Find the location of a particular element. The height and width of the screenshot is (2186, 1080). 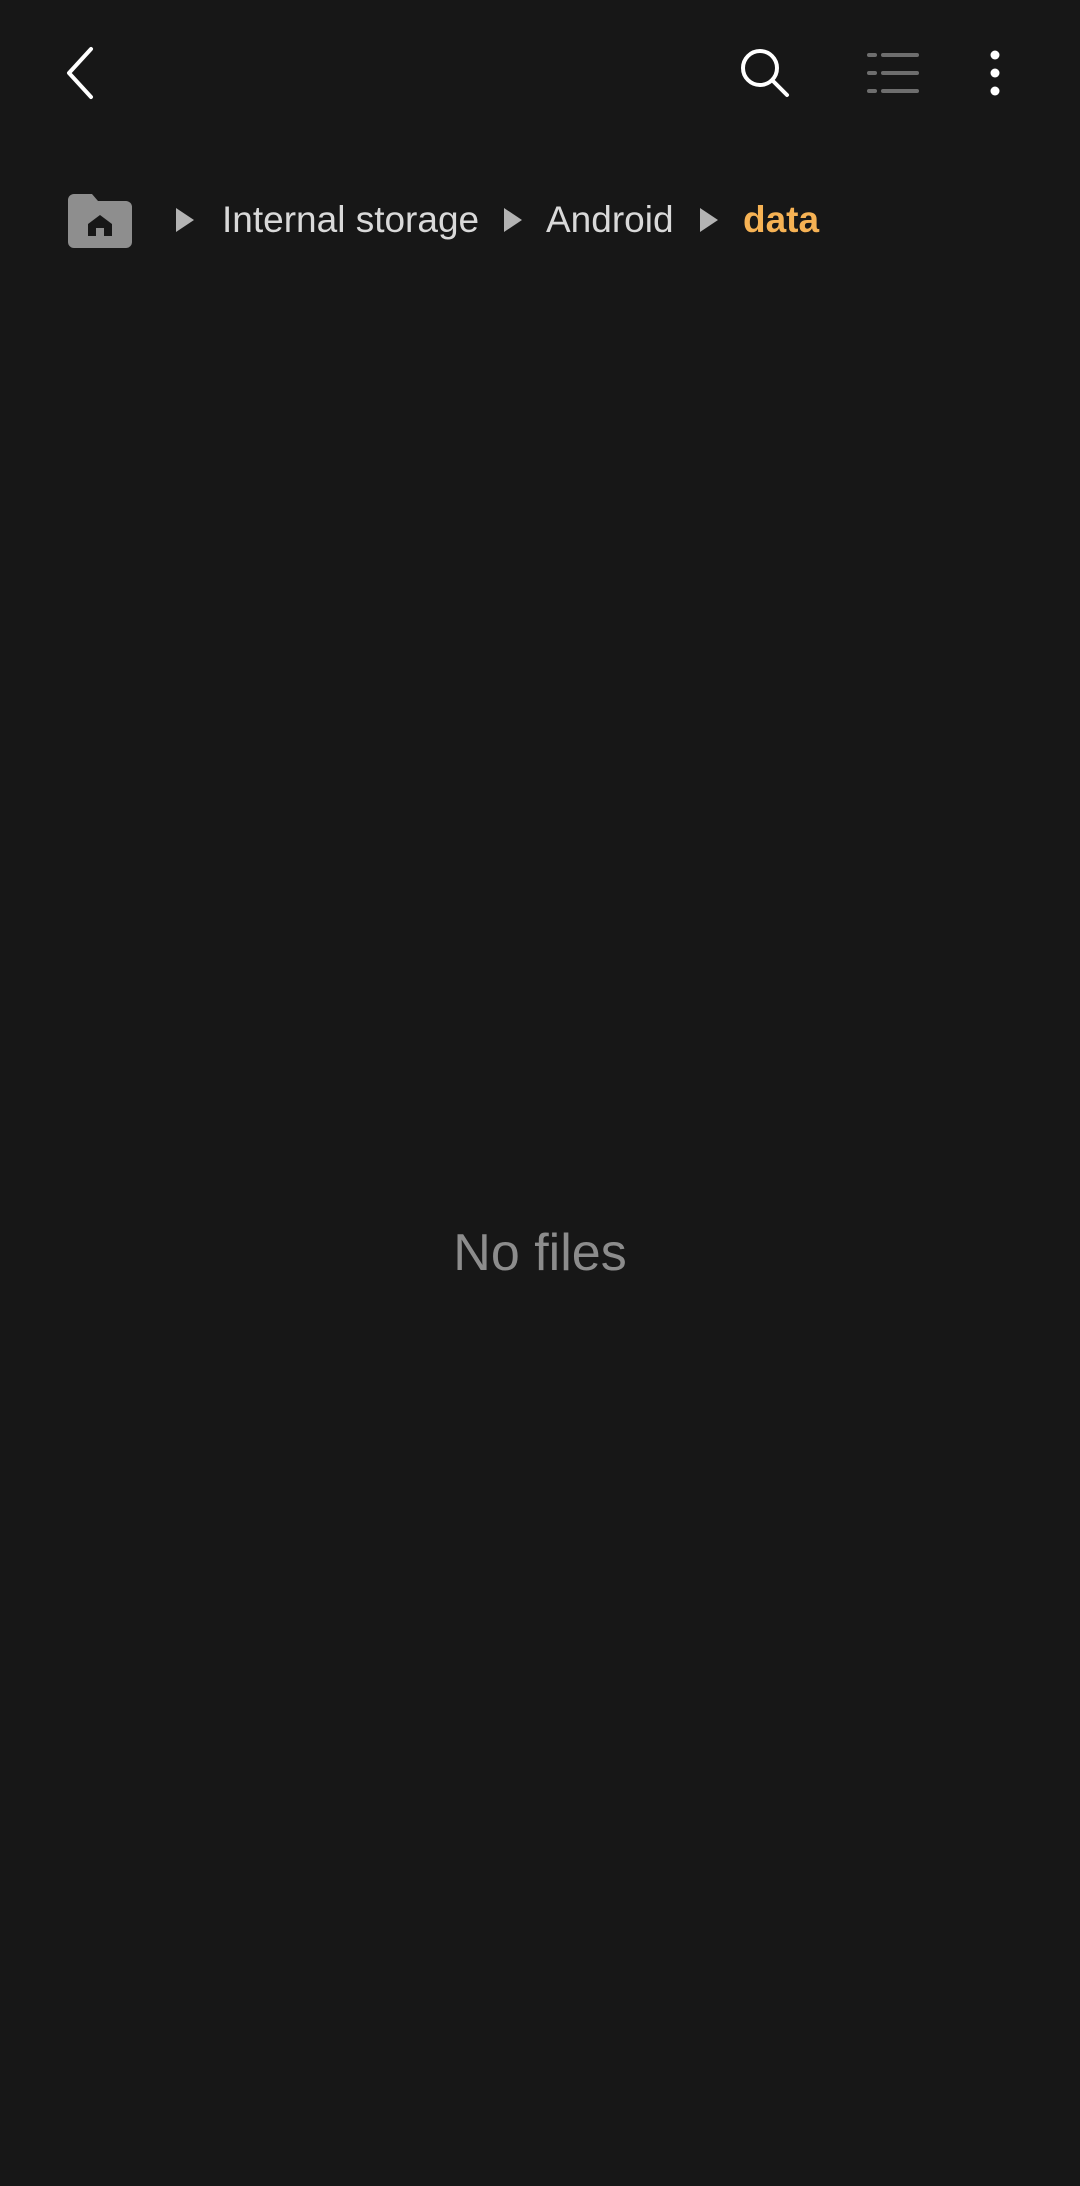

list-view-icon is located at coordinates (893, 73).